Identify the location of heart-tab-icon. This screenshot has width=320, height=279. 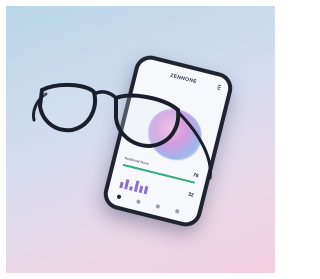
(158, 206).